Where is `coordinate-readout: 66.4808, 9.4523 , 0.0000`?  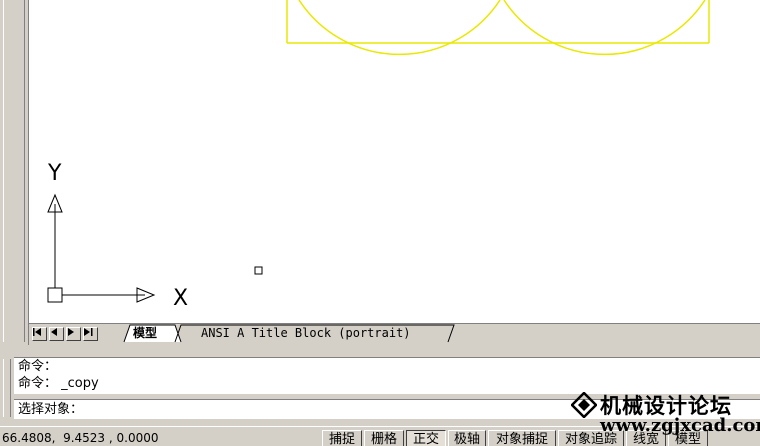 coordinate-readout: 66.4808, 9.4523 , 0.0000 is located at coordinates (80, 438).